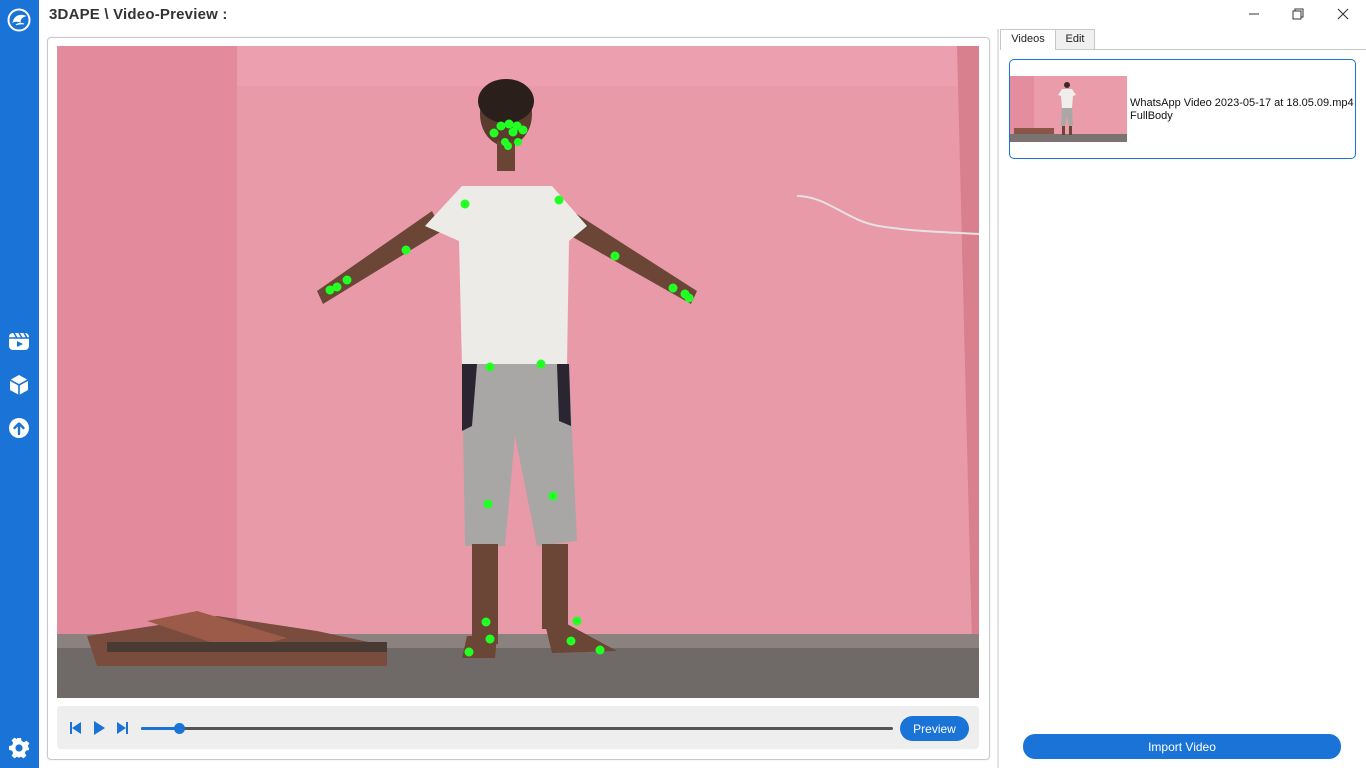 The height and width of the screenshot is (768, 1366). I want to click on sidebar, so click(19, 384).